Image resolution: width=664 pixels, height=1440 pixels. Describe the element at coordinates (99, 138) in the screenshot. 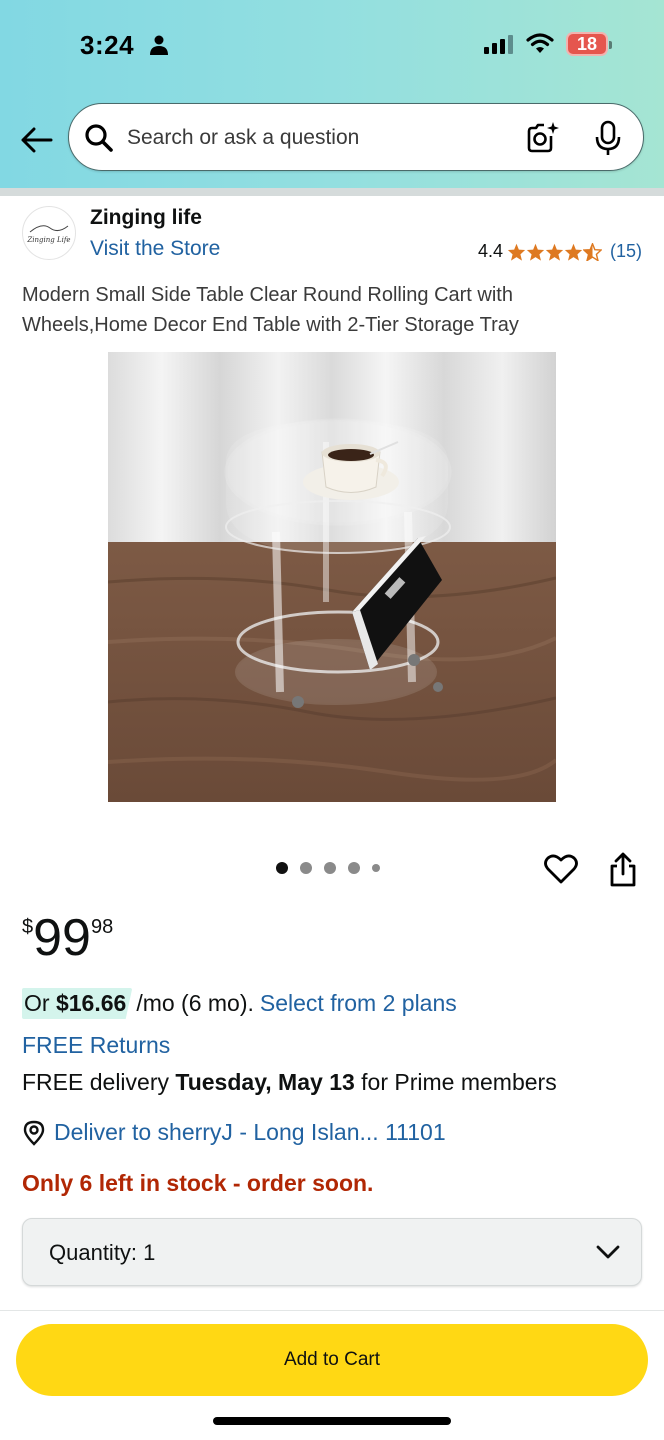

I see `search-icon` at that location.